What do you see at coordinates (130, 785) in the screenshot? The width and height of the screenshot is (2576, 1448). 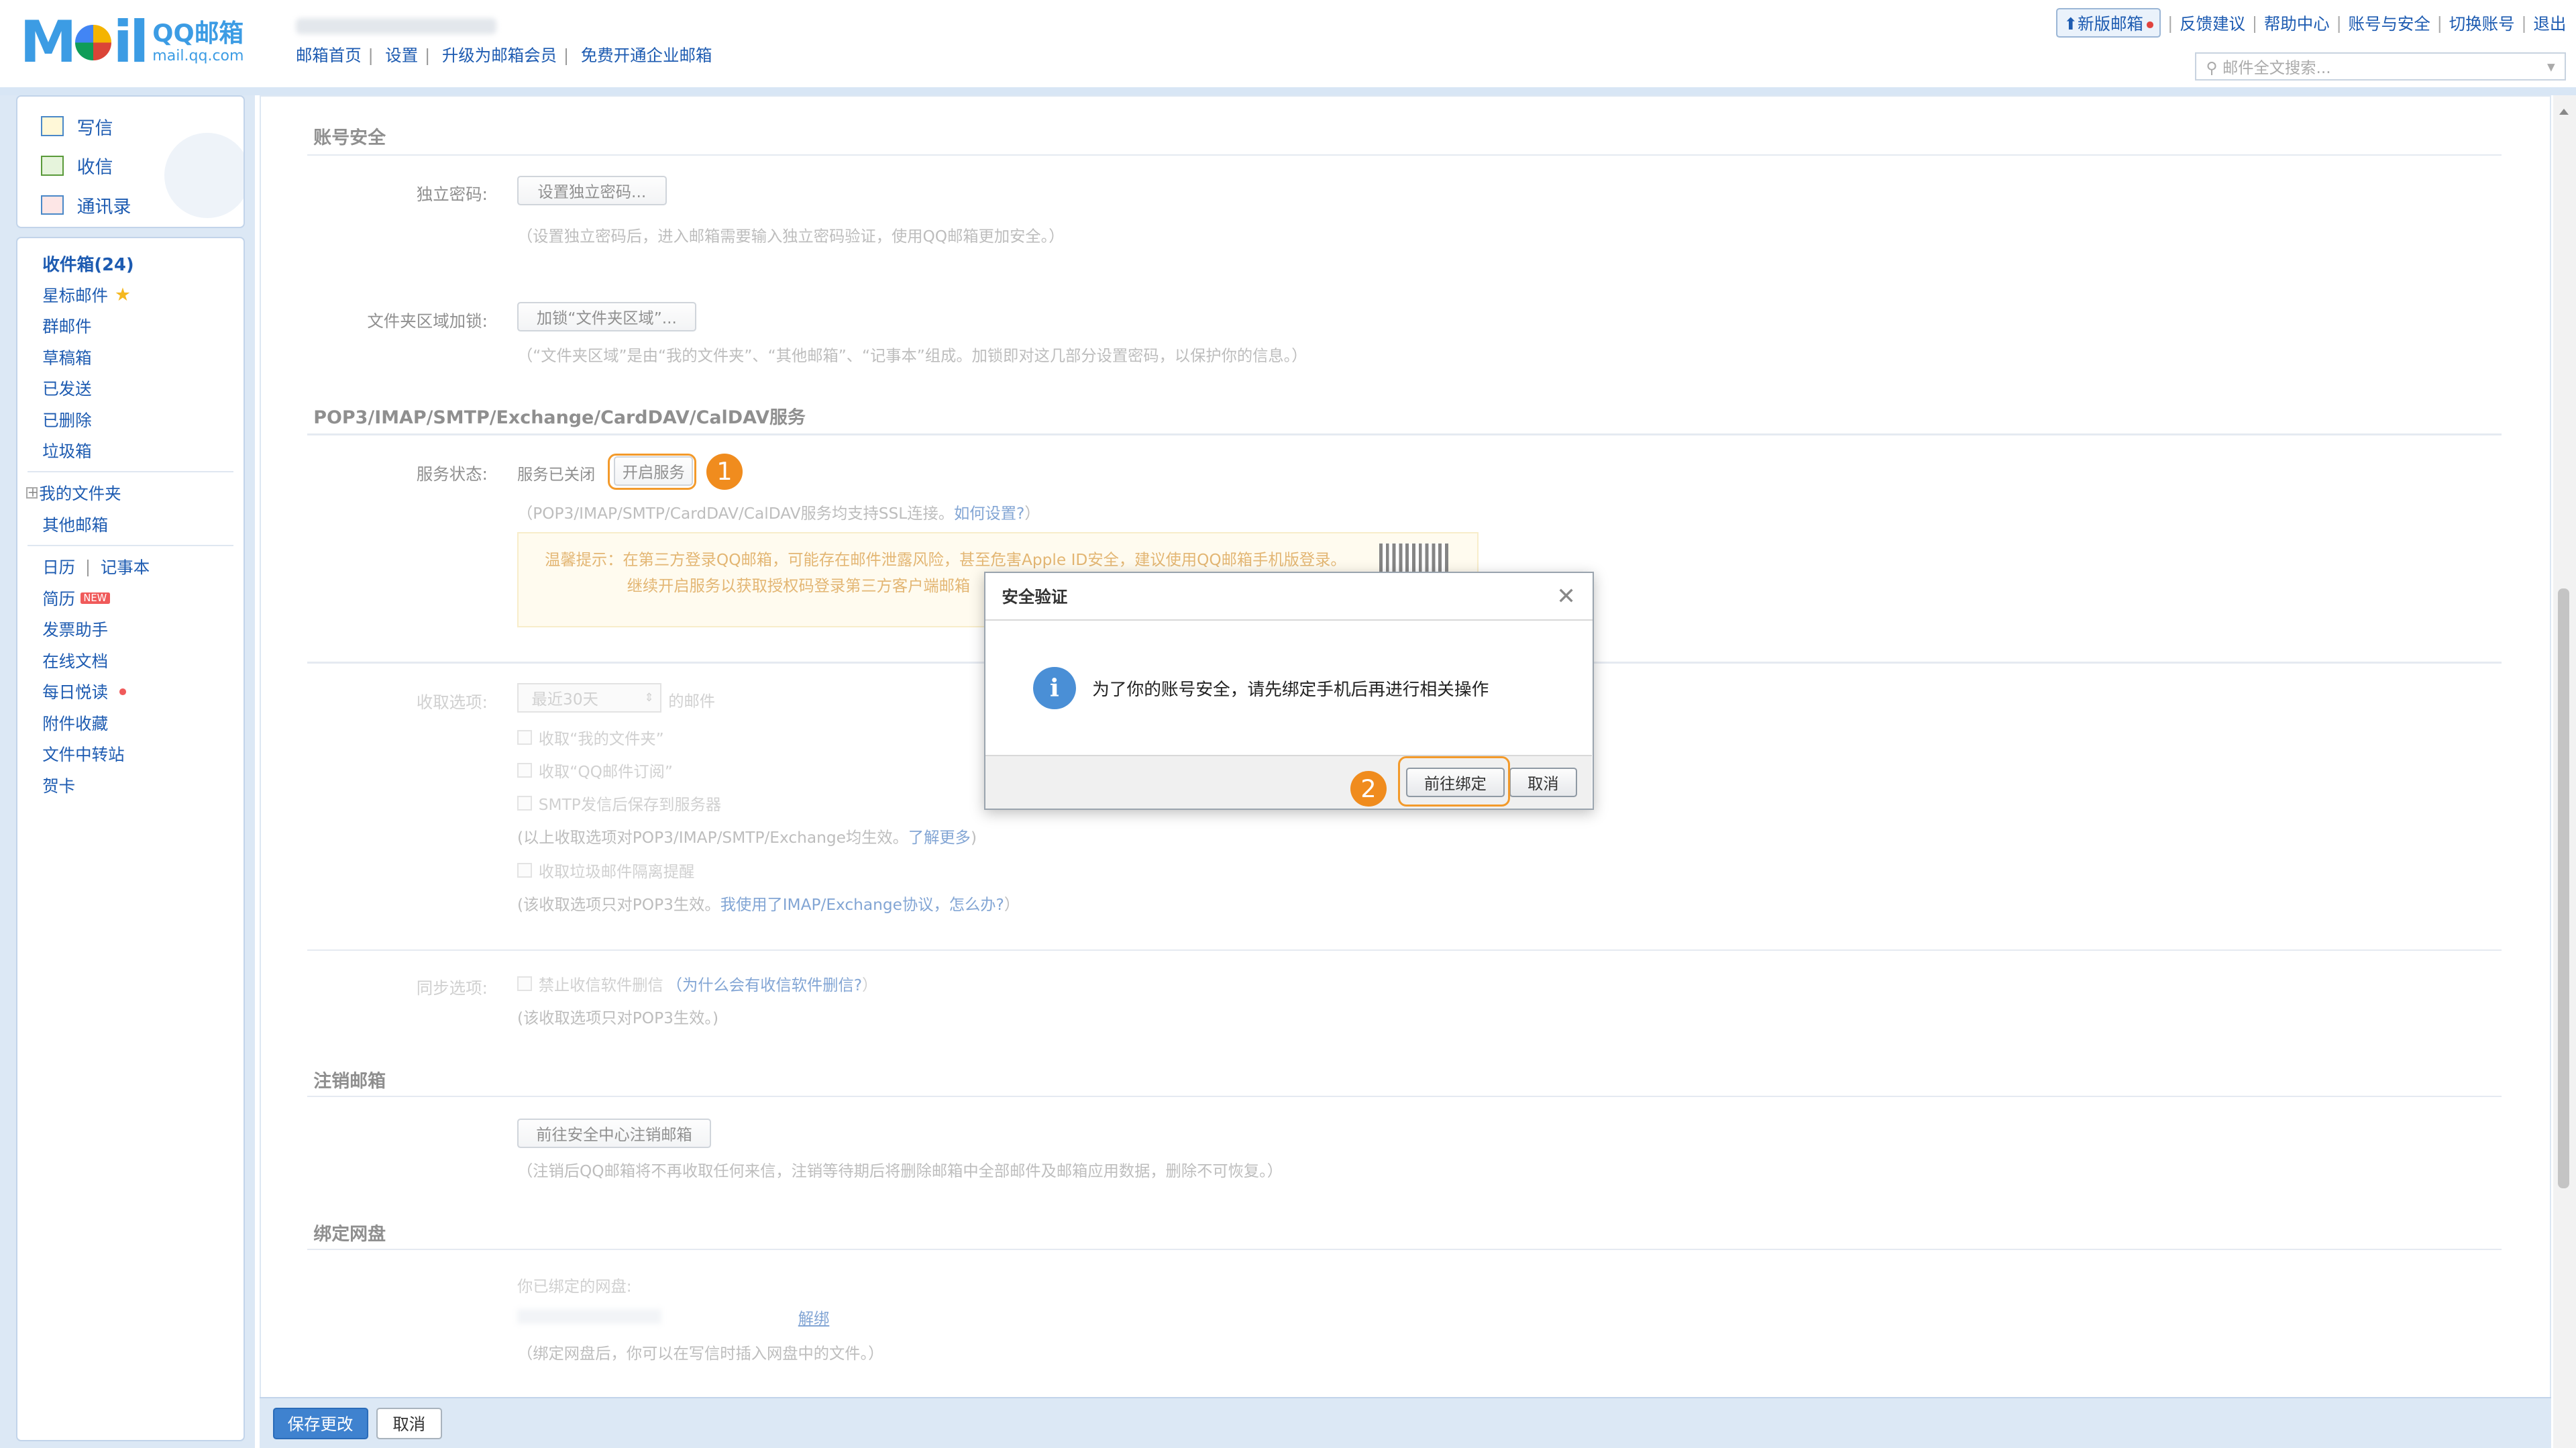 I see `link-greeting-cards: 贺卡` at bounding box center [130, 785].